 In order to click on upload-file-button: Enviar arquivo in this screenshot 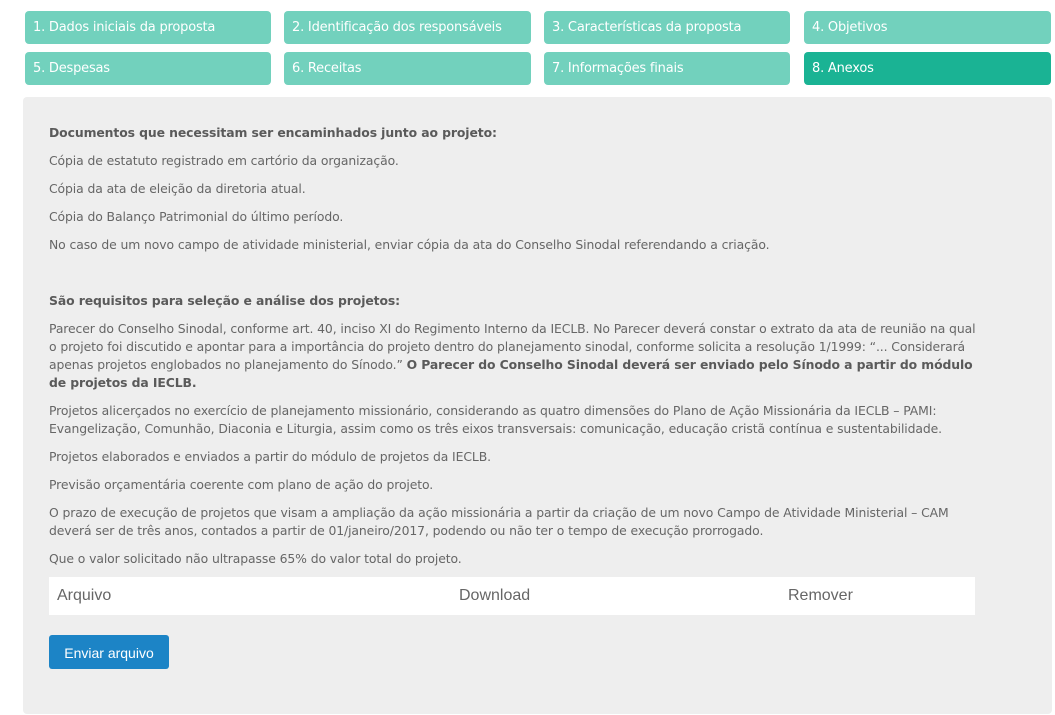, I will do `click(109, 652)`.